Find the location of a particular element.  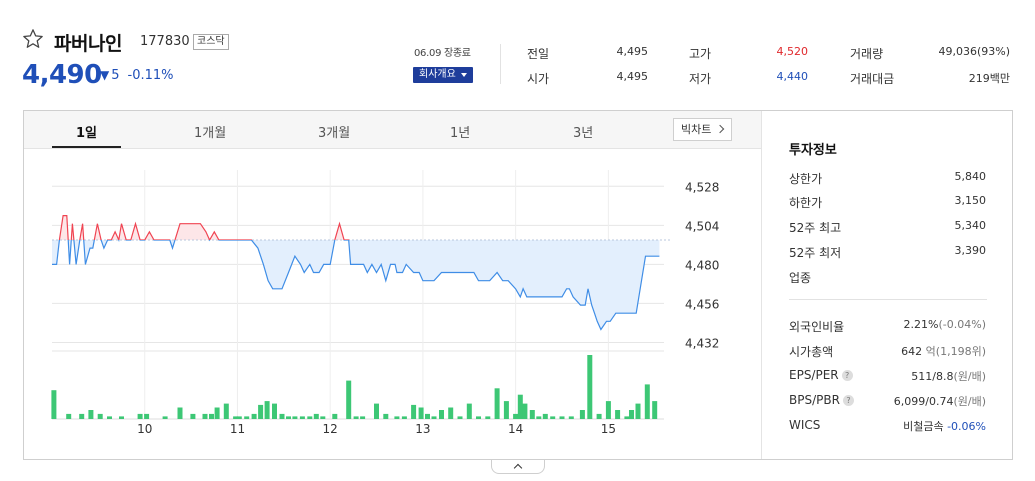

low52-label: 52주 최저 is located at coordinates (815, 253).